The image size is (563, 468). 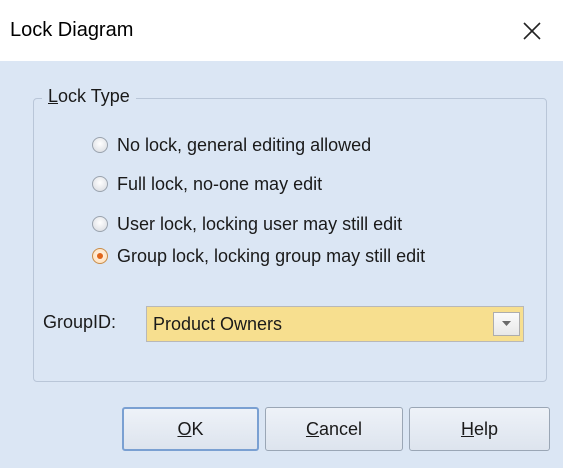 I want to click on chevron-down-icon, so click(x=506, y=323).